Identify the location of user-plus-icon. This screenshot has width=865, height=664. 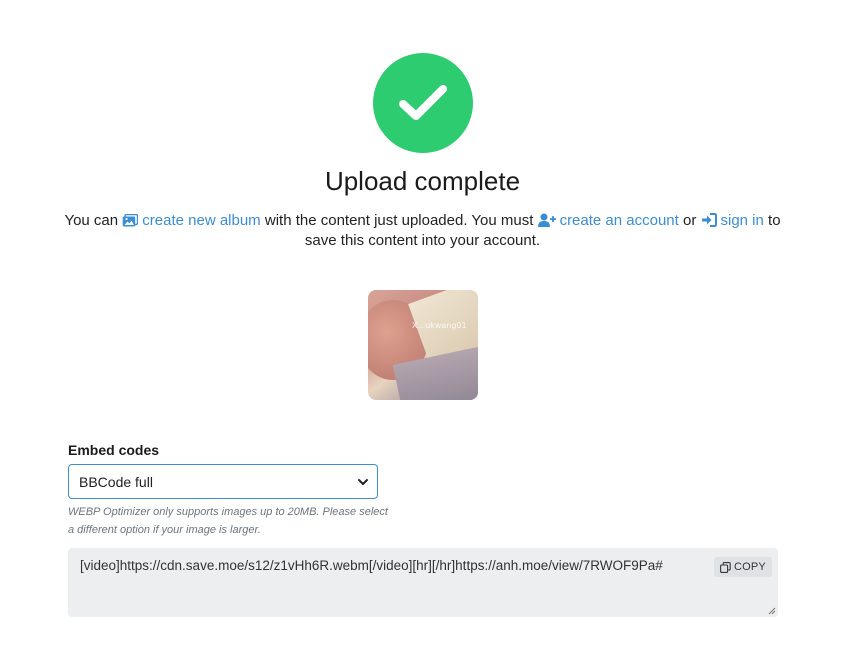
(546, 220).